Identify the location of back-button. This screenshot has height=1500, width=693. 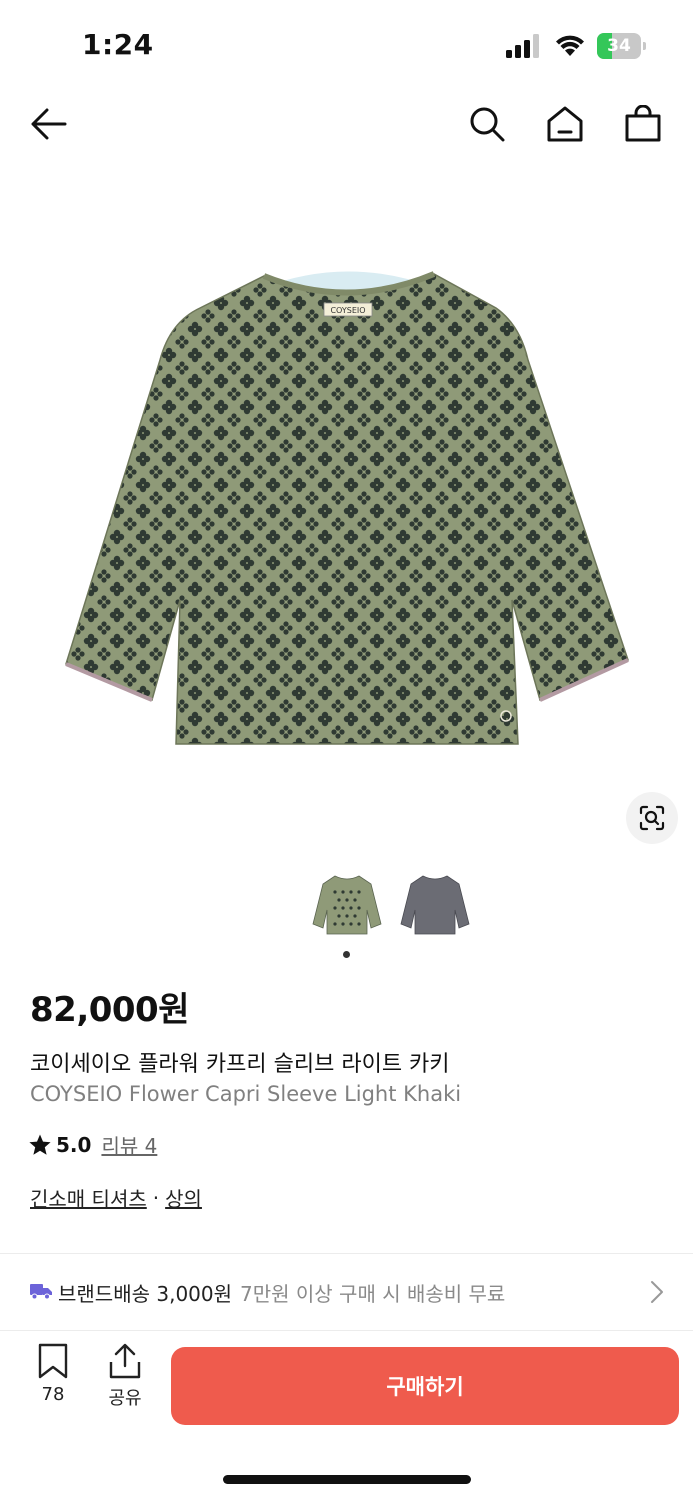
(49, 124).